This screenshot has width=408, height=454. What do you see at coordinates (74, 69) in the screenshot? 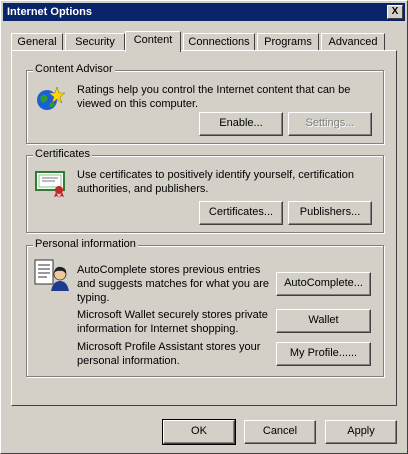
I see `content-advisor-title: Content Advisor` at bounding box center [74, 69].